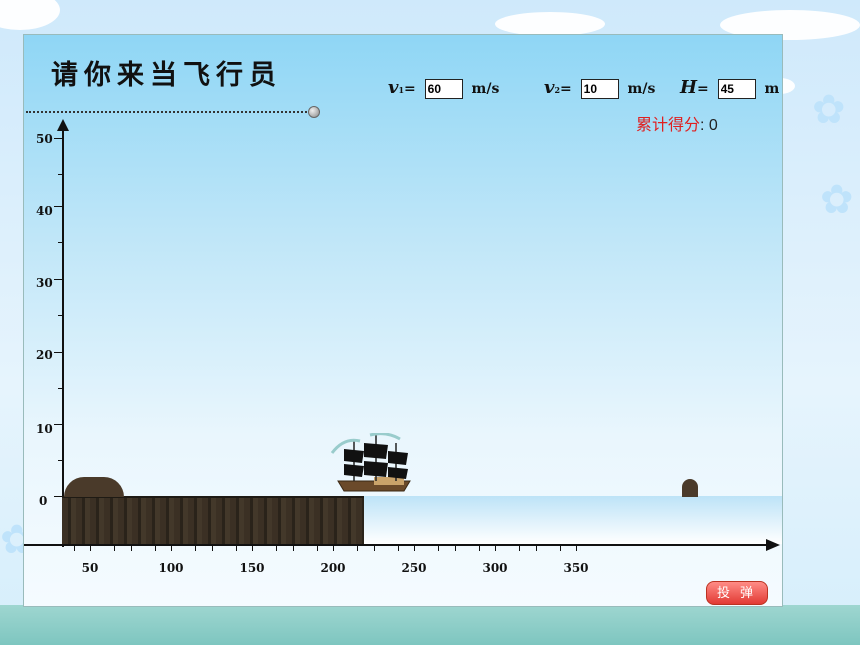  Describe the element at coordinates (166, 75) in the screenshot. I see `page-title: 请你来当飞行员` at that location.